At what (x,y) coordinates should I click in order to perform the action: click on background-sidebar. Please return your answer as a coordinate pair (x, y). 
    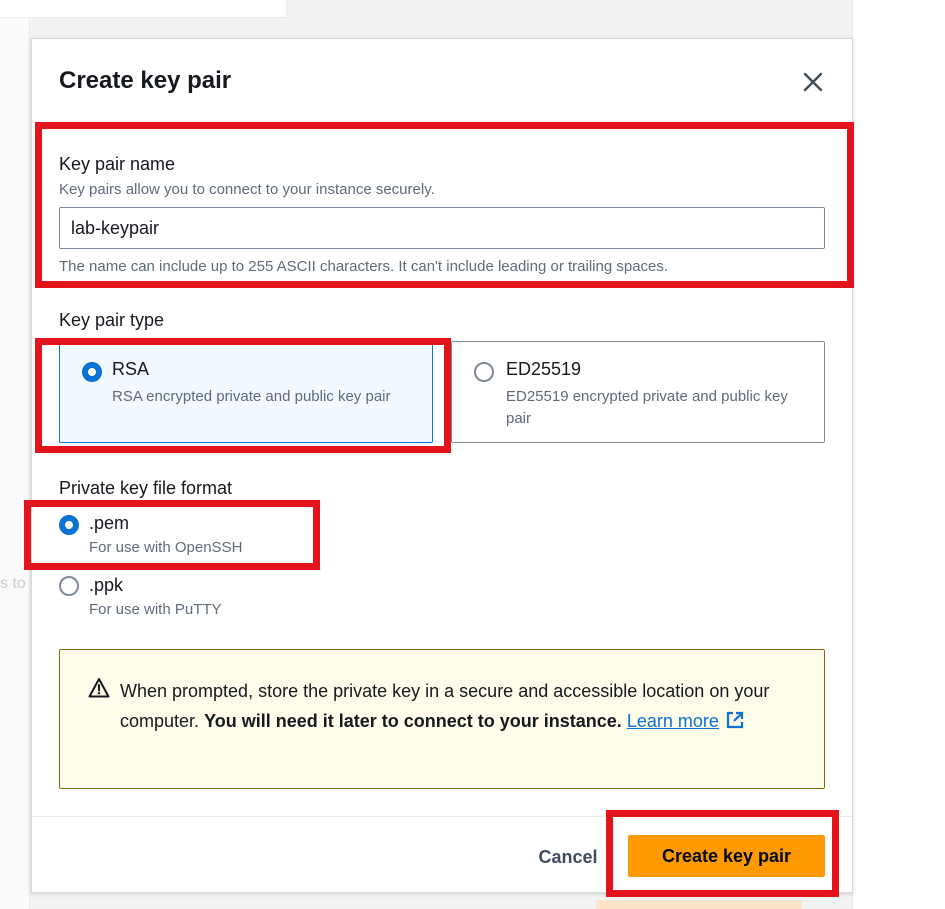
    Looking at the image, I should click on (15, 454).